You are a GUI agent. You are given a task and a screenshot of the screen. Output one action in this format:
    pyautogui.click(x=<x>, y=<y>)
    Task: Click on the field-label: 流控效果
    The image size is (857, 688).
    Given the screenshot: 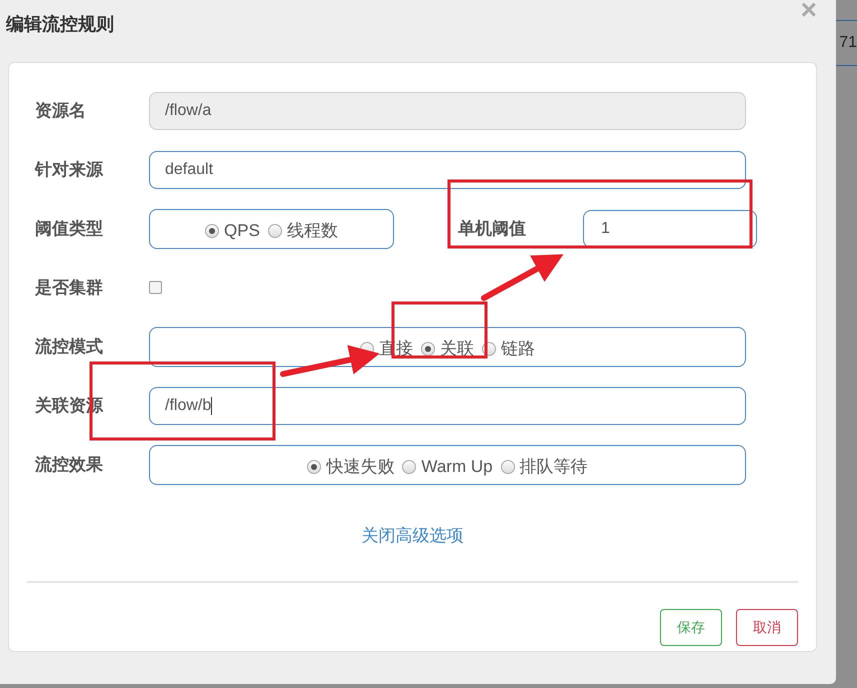 What is the action you would take?
    pyautogui.click(x=69, y=465)
    